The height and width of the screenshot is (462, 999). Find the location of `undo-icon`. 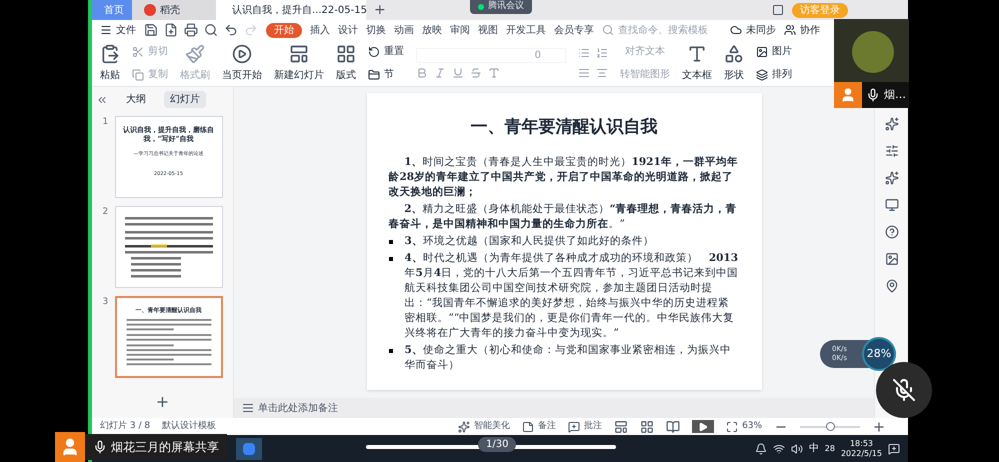

undo-icon is located at coordinates (231, 30).